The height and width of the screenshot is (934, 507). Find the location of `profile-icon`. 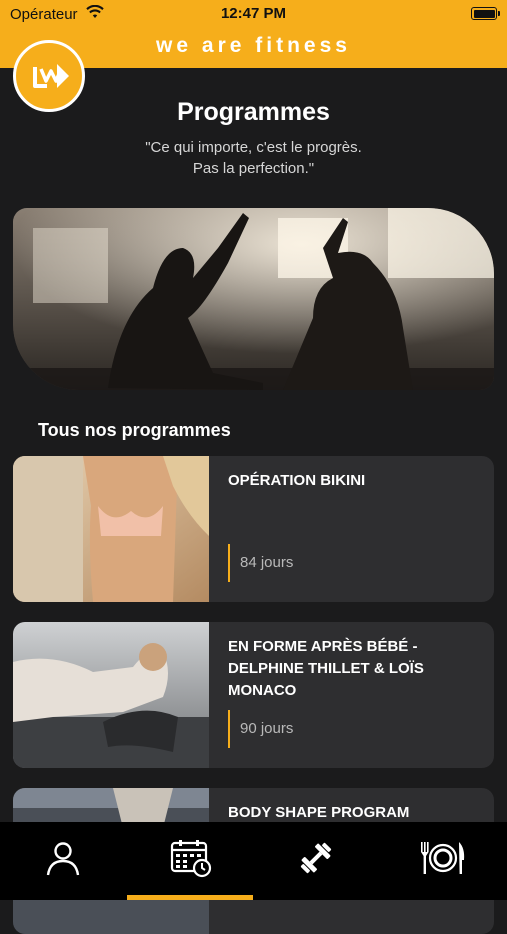

profile-icon is located at coordinates (63, 859).